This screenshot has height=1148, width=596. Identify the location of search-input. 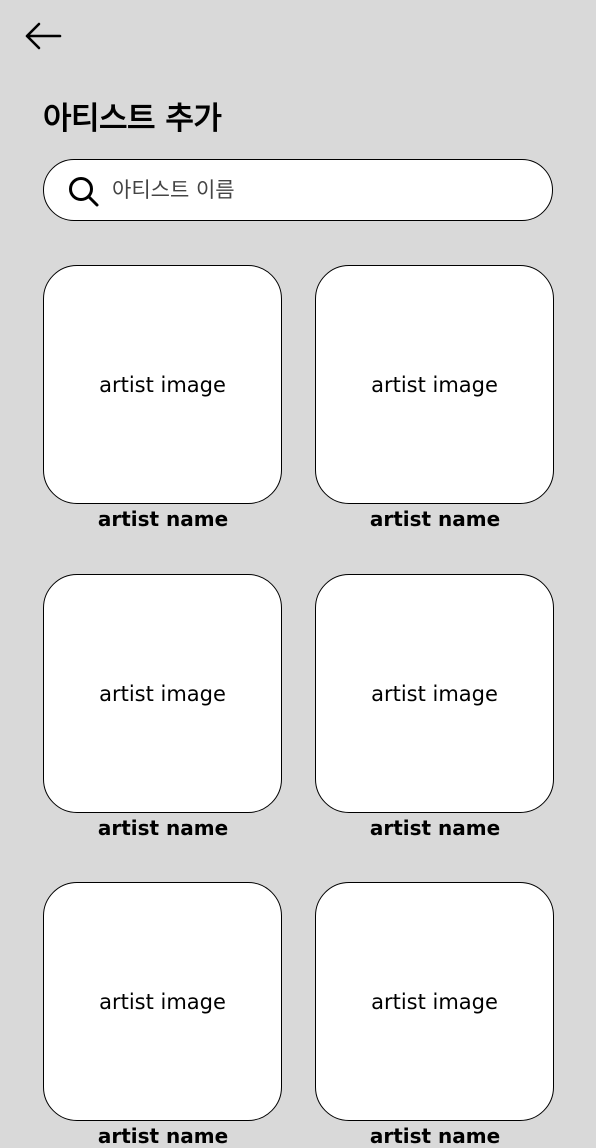
(322, 190).